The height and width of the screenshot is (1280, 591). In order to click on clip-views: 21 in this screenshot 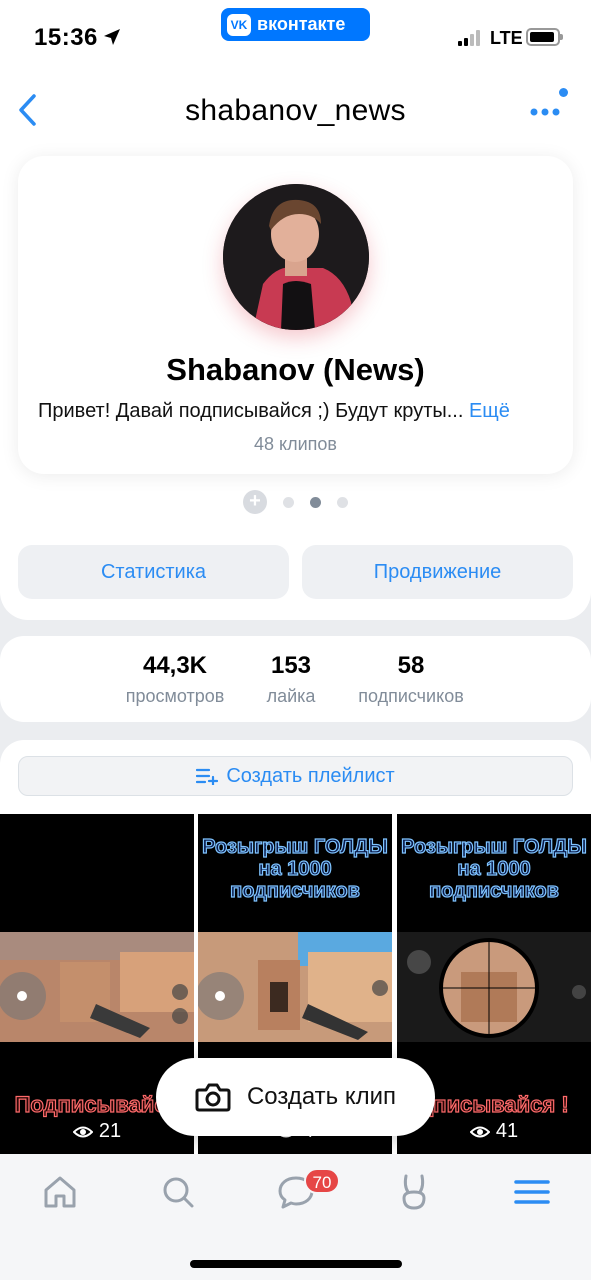, I will do `click(97, 1131)`.